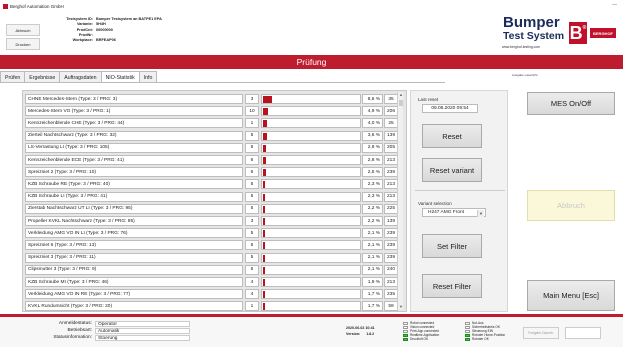 The height and width of the screenshot is (347, 623). Describe the element at coordinates (452, 286) in the screenshot. I see `reset-filter-button: Reset Filter` at that location.